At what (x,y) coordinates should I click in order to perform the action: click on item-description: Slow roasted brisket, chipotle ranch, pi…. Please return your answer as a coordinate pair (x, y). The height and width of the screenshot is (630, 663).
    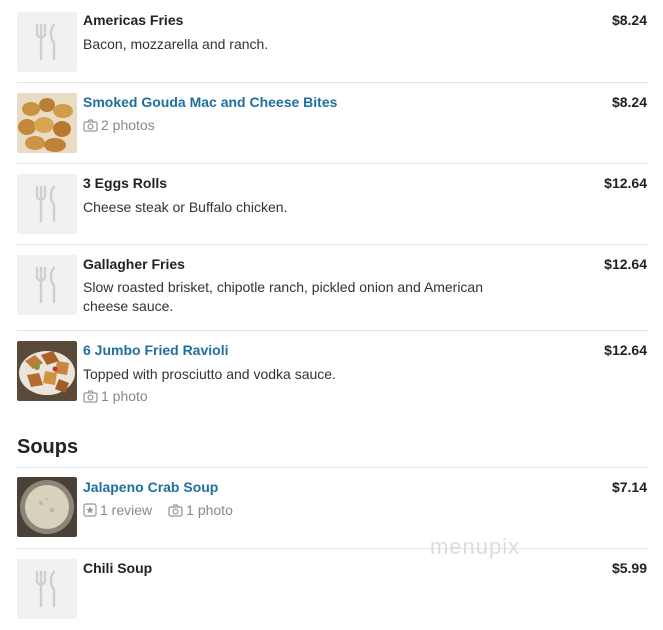
    Looking at the image, I should click on (283, 296).